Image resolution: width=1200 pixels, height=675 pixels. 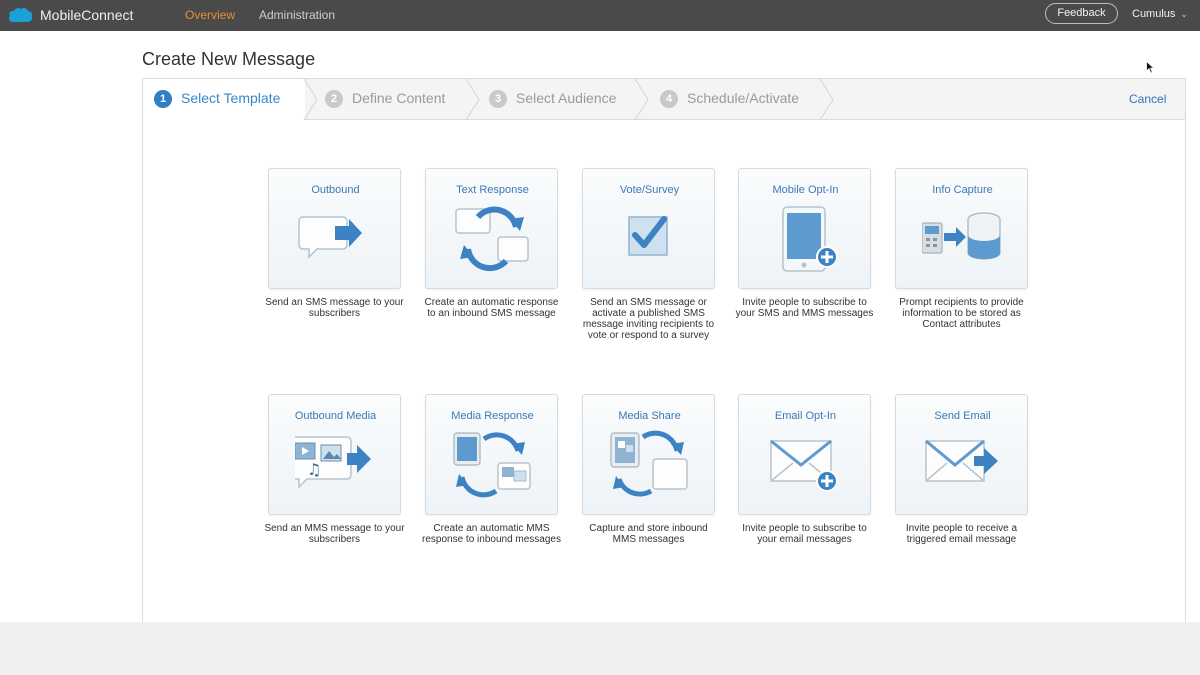 I want to click on tile-card: Text Response, so click(x=491, y=228).